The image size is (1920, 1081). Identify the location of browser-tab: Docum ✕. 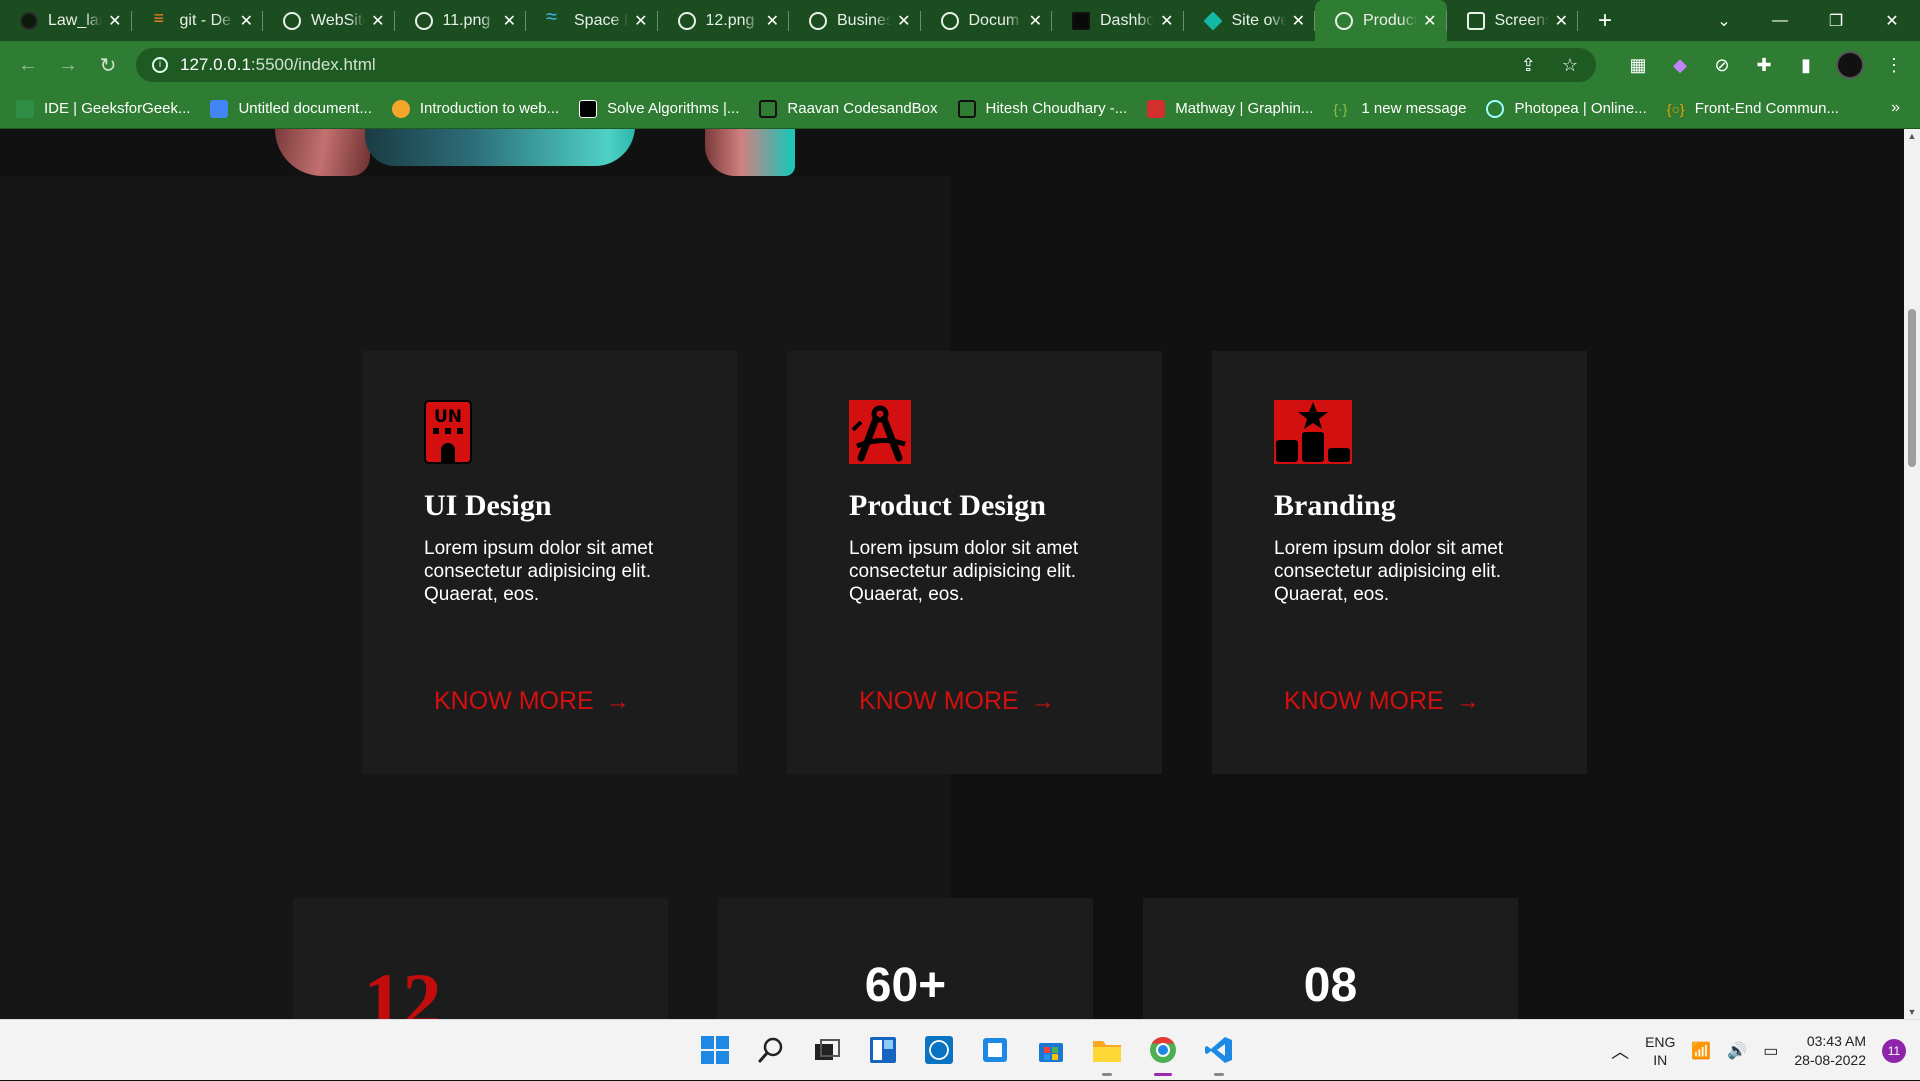
(987, 20).